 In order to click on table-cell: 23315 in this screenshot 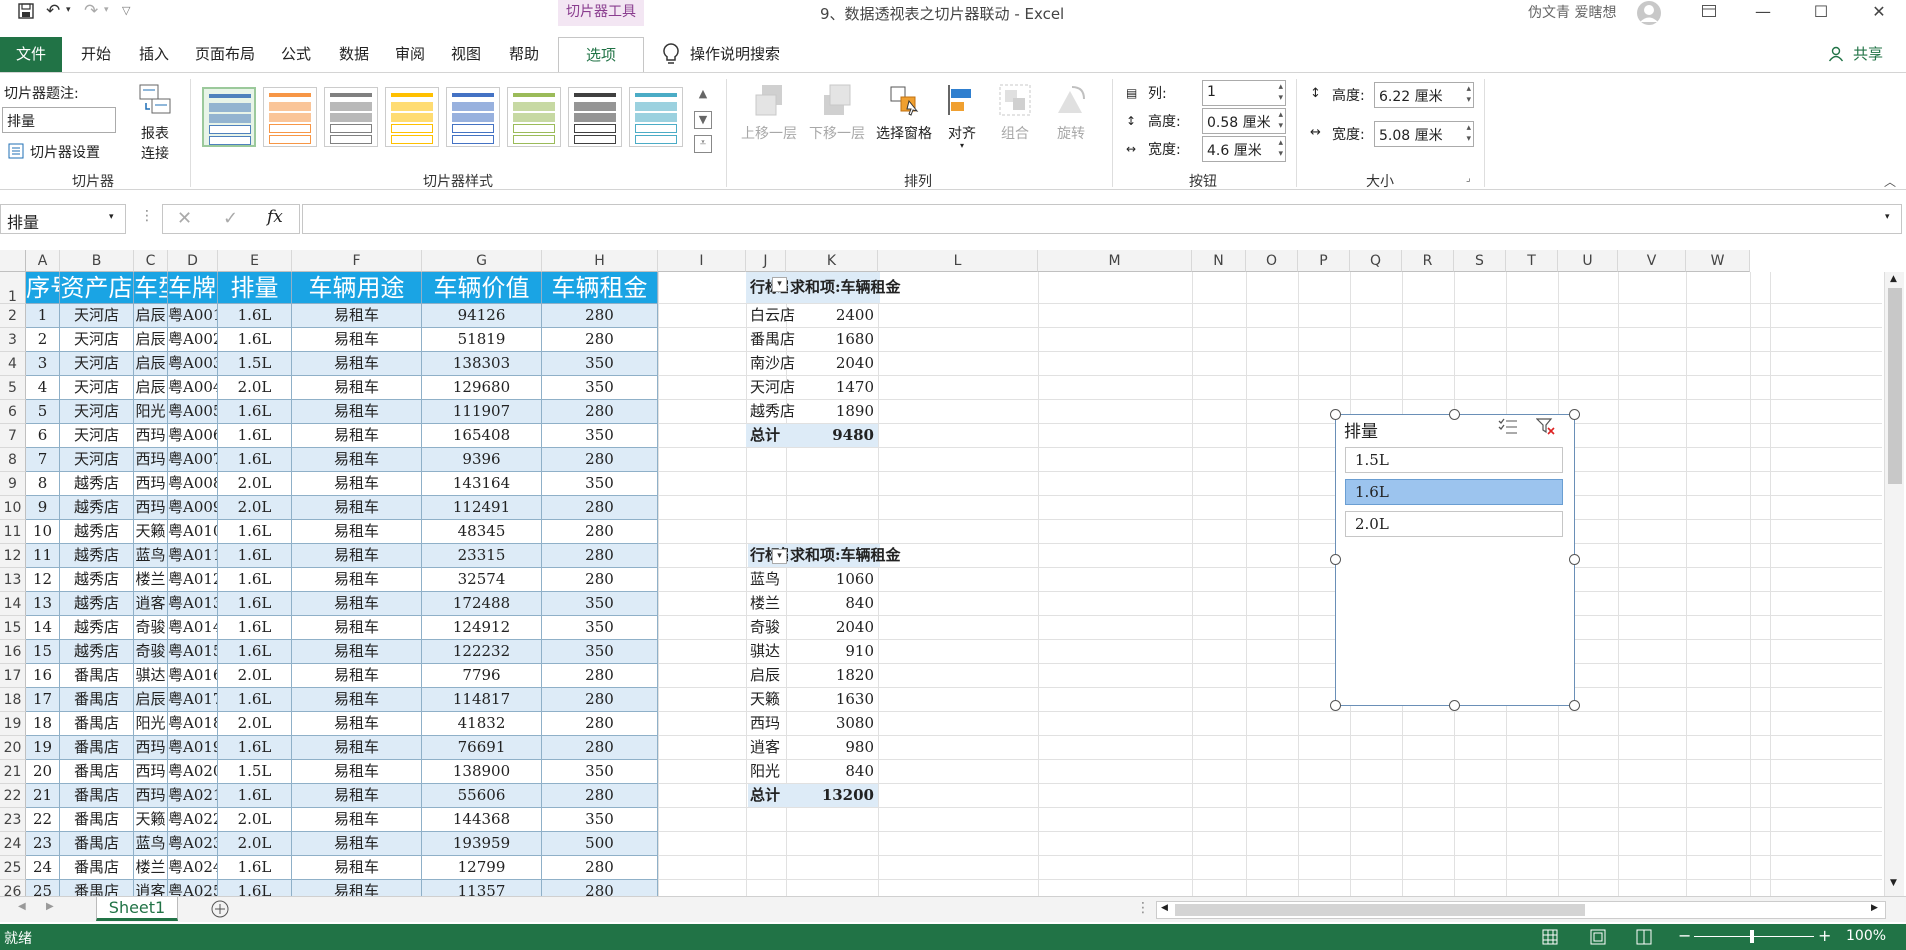, I will do `click(482, 556)`.